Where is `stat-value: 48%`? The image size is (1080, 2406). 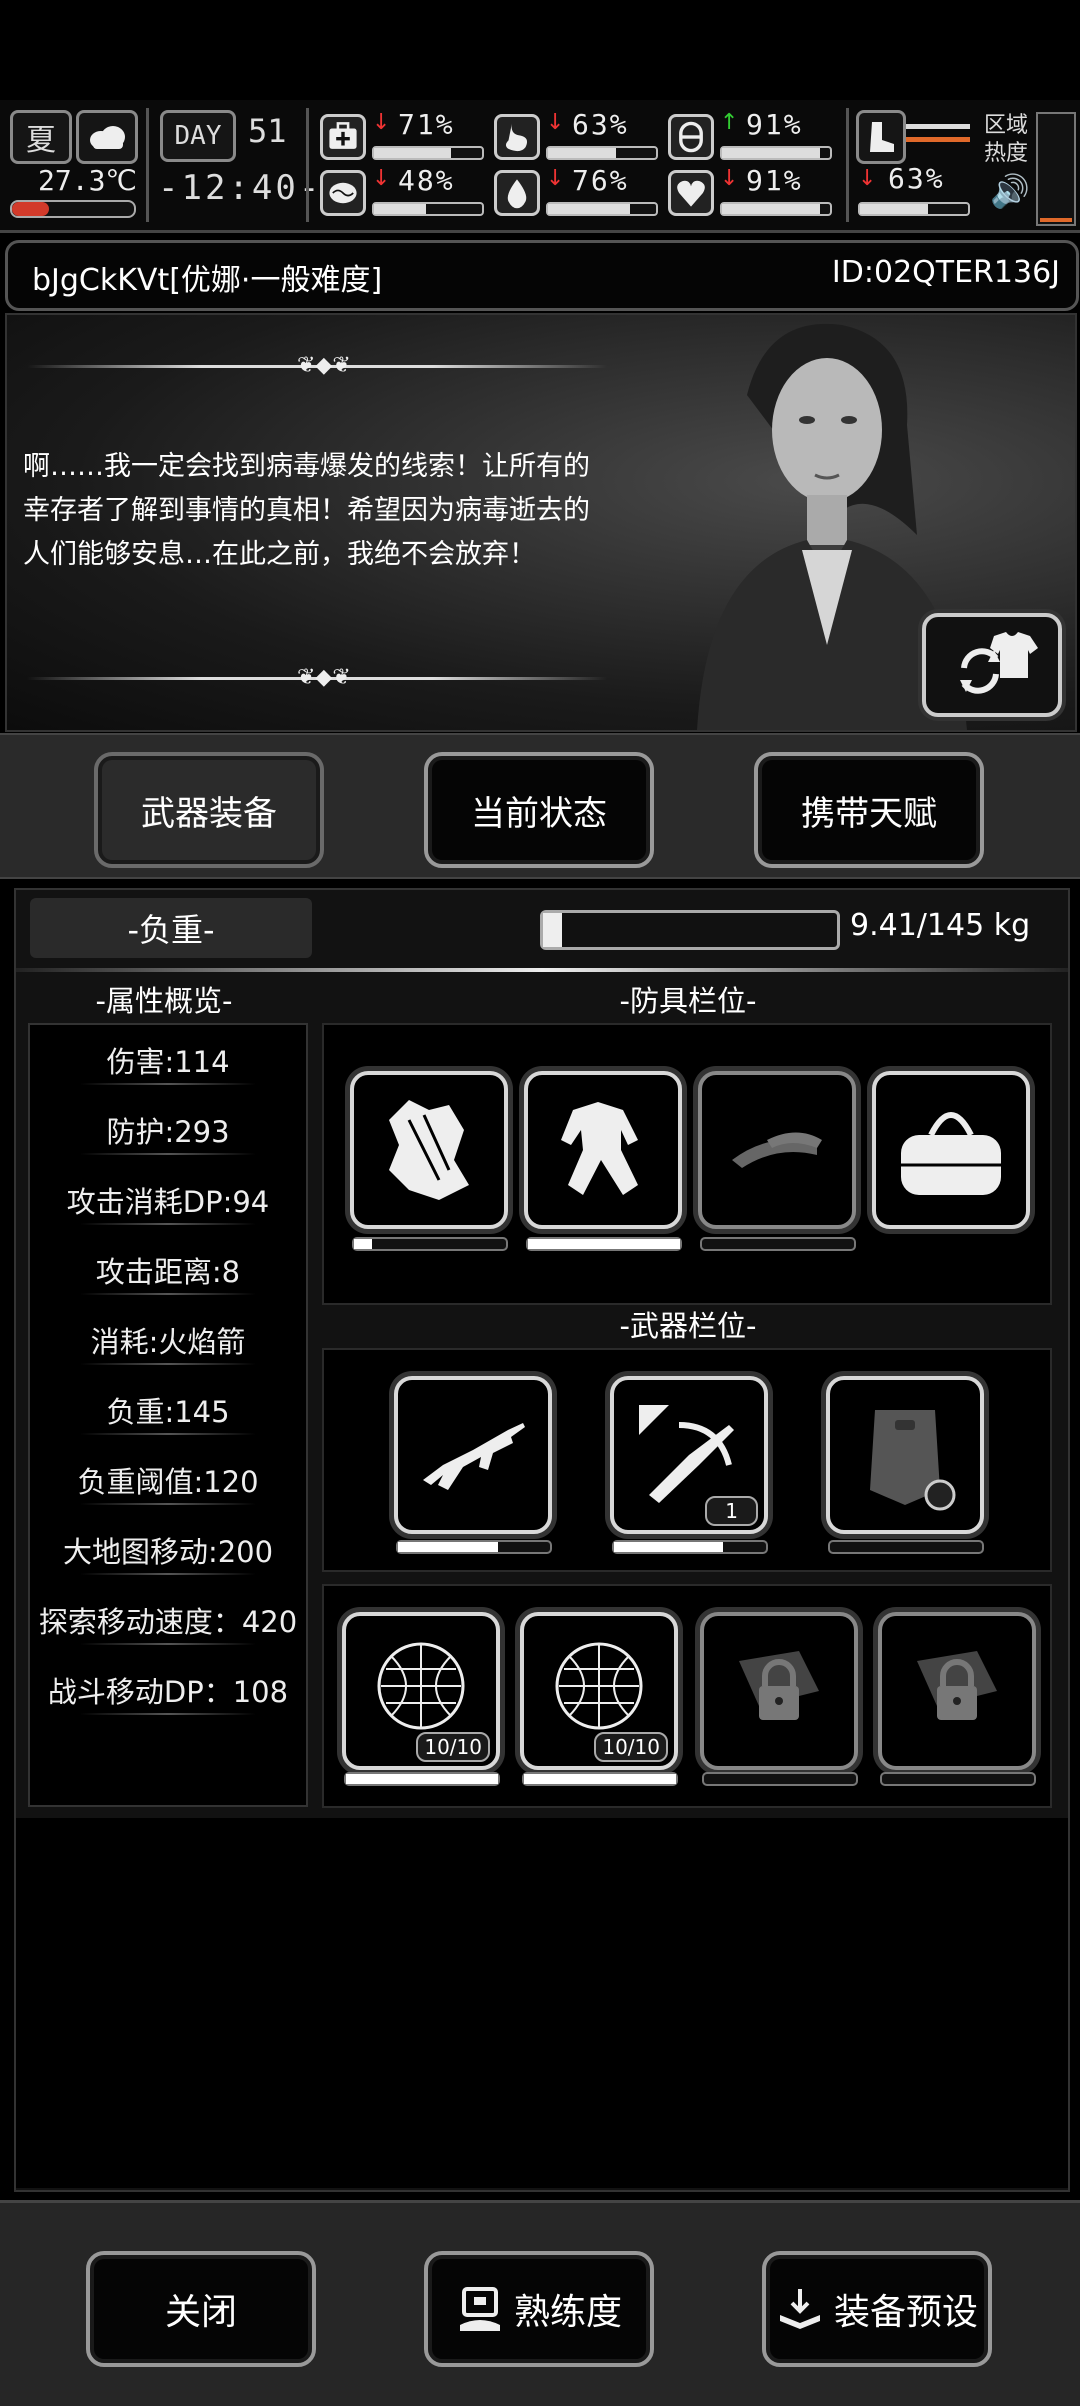 stat-value: 48% is located at coordinates (426, 180).